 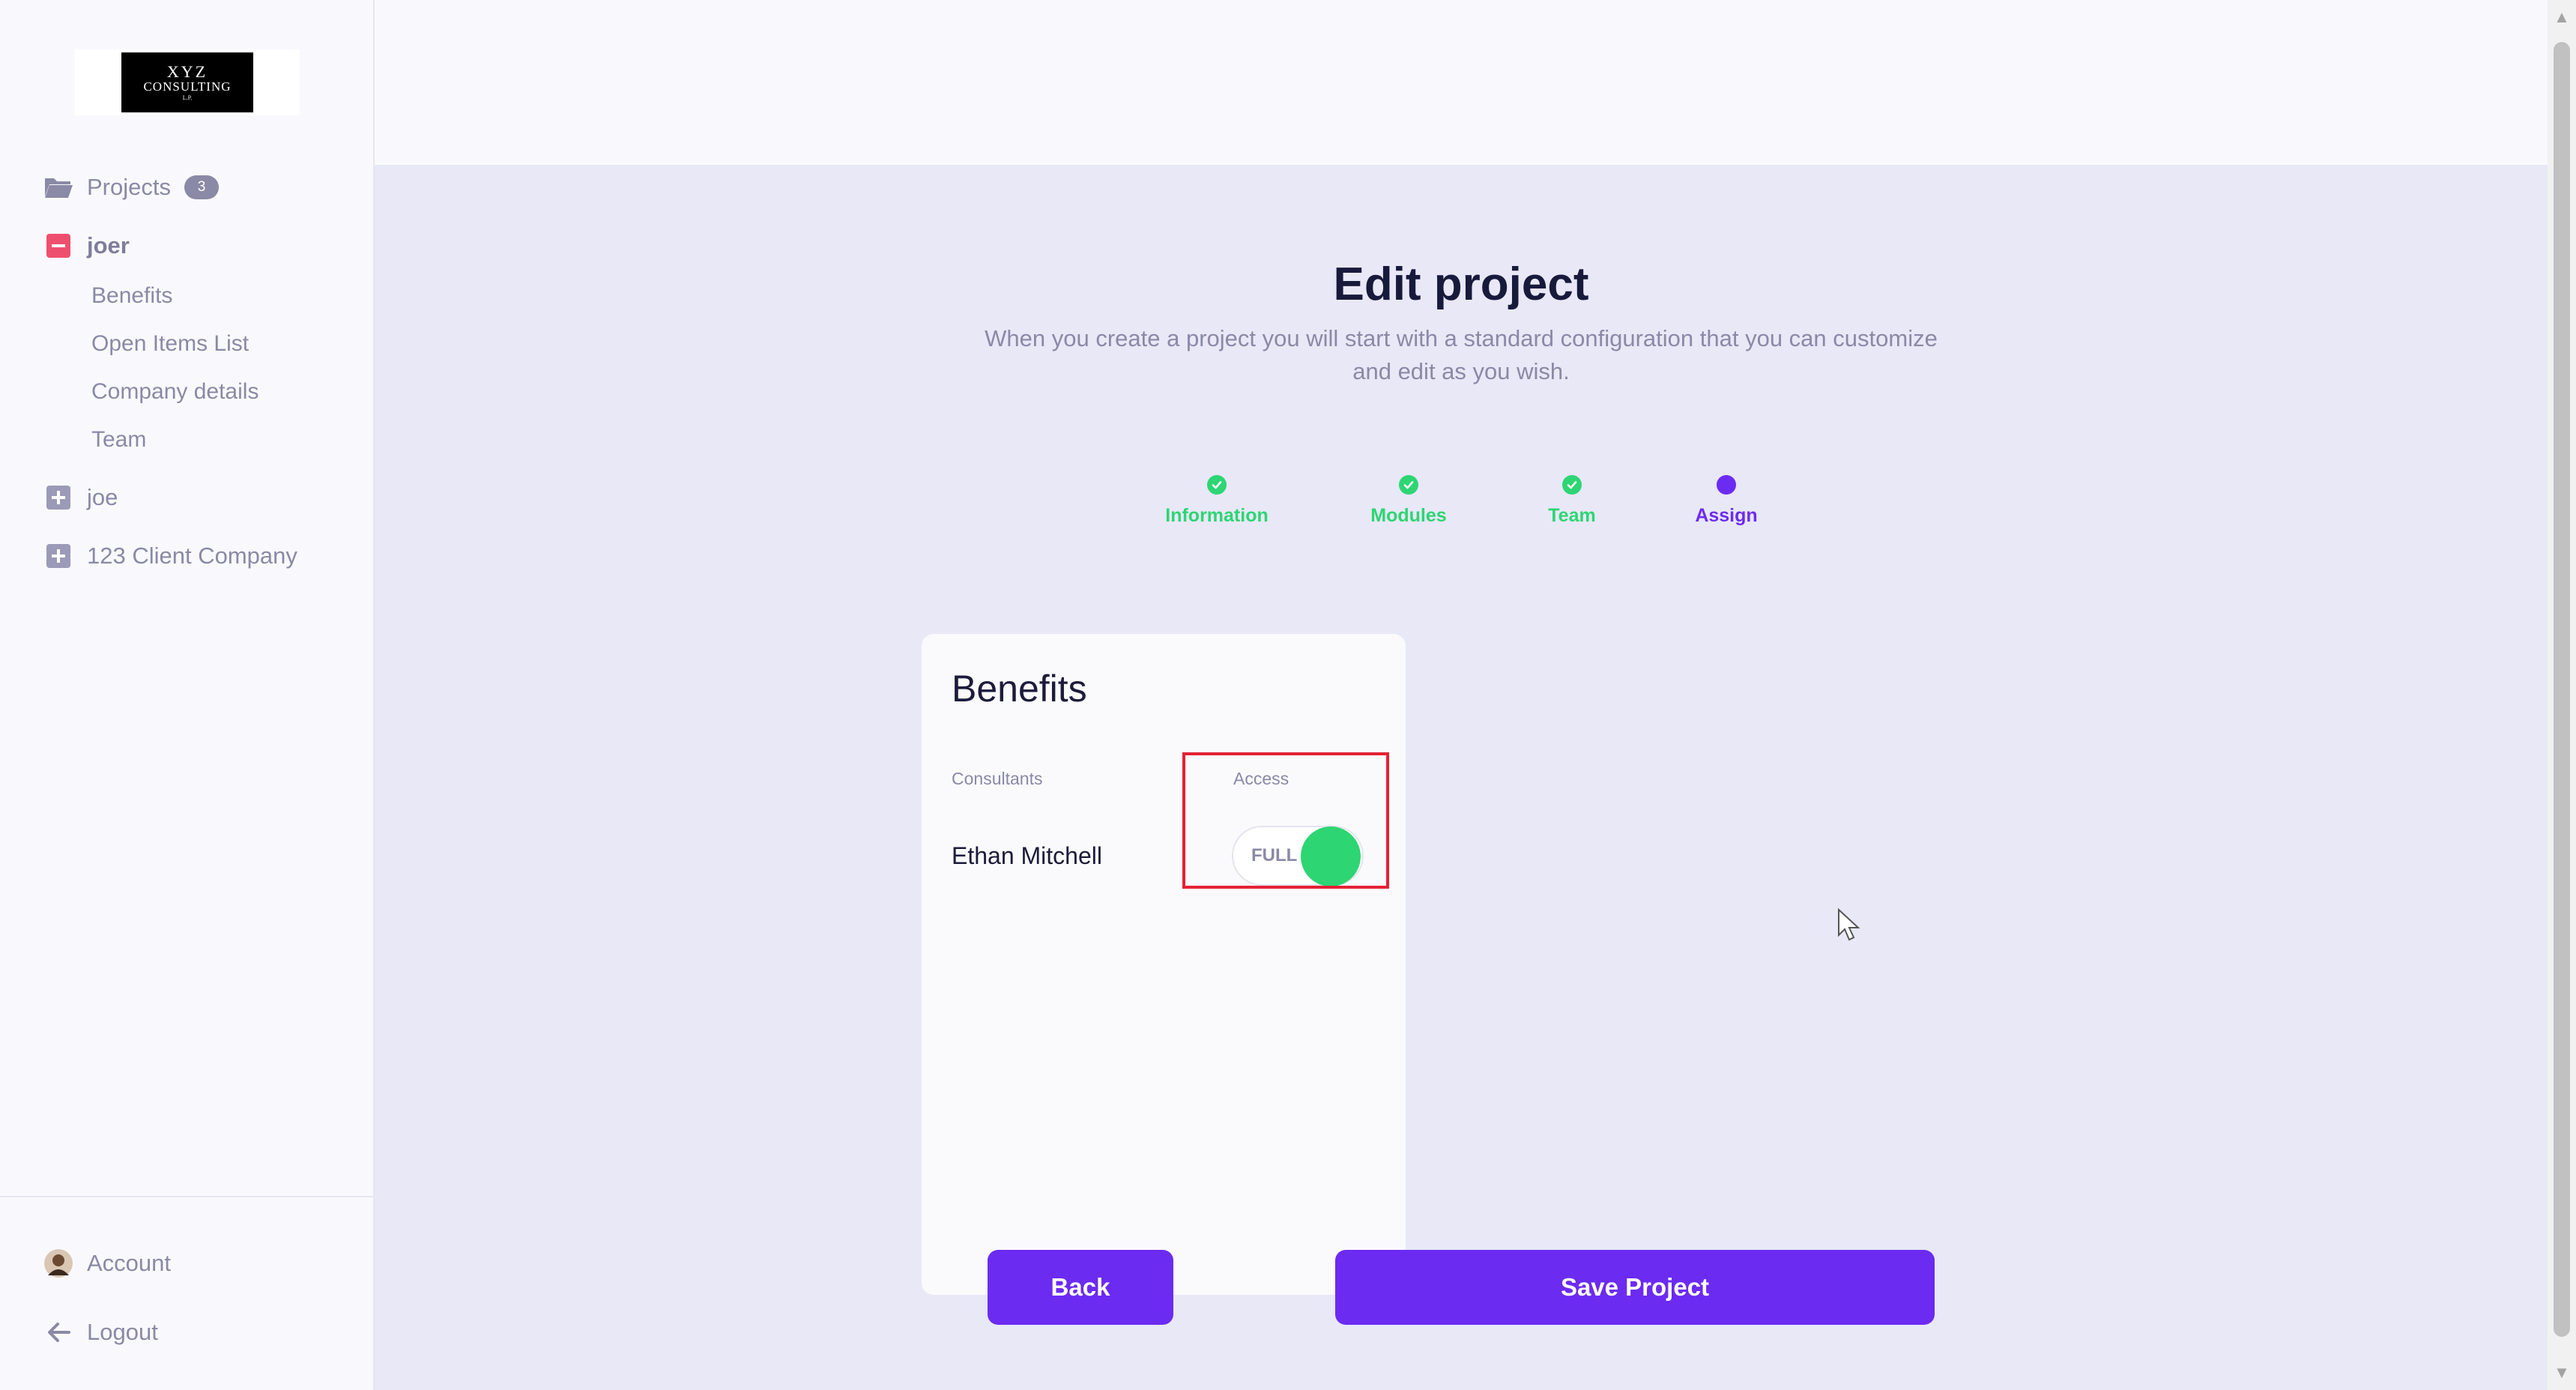 I want to click on sidebar-item-projects: Projects 3, so click(x=130, y=187).